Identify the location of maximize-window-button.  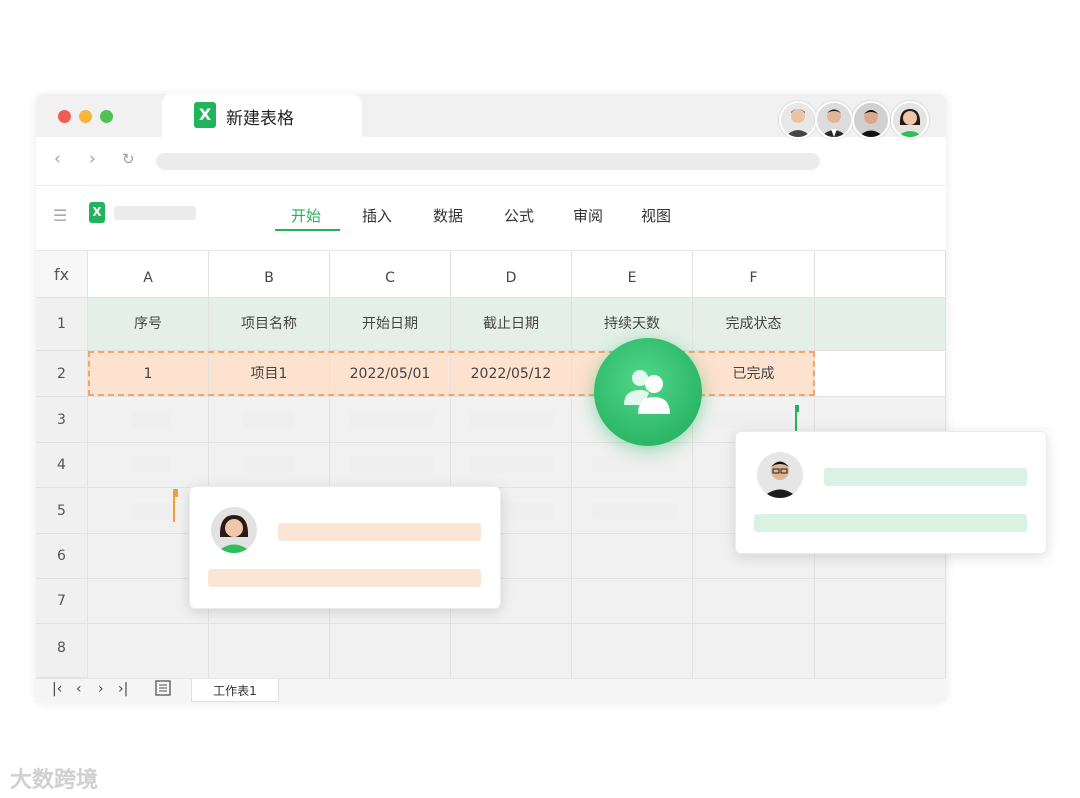
(106, 116).